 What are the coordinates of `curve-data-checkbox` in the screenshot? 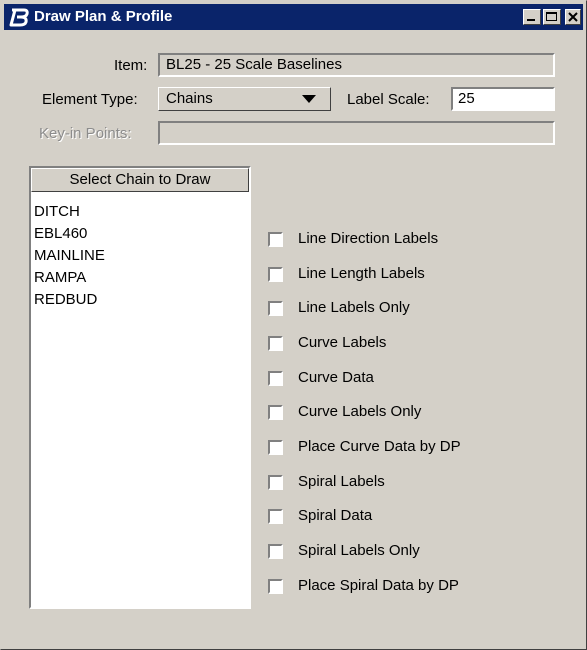 It's located at (275, 378).